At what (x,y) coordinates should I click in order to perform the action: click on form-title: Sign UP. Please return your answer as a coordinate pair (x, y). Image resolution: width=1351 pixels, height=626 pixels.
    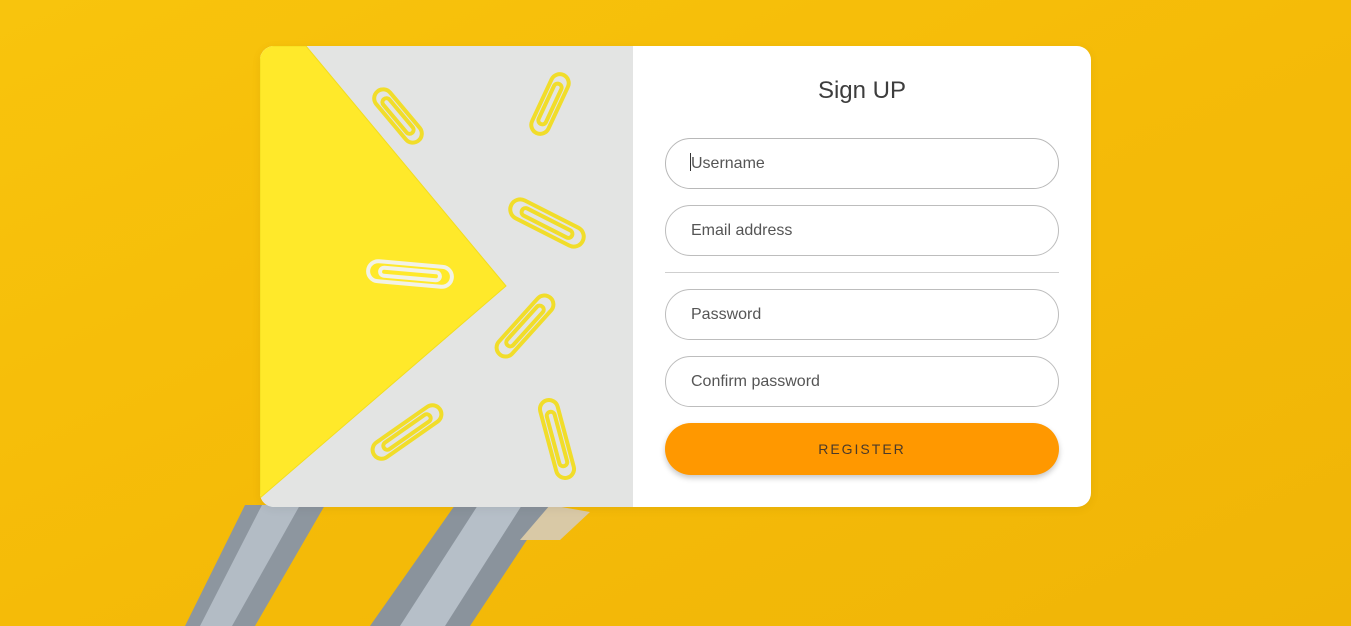
    Looking at the image, I should click on (862, 90).